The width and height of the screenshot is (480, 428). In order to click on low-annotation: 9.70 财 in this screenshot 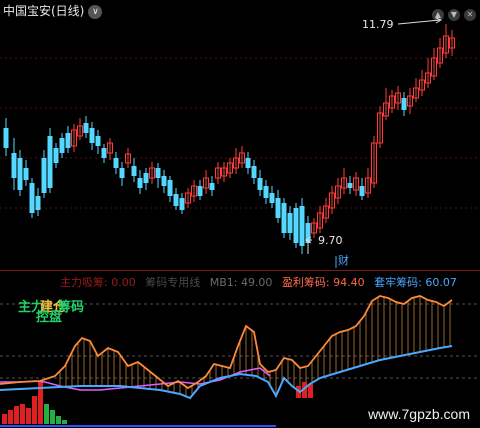, I will do `click(327, 251)`.